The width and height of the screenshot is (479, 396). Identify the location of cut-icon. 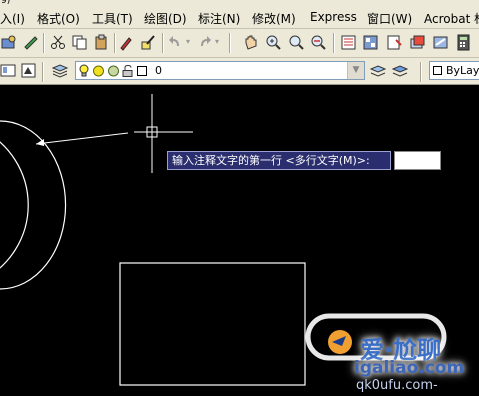
(58, 42).